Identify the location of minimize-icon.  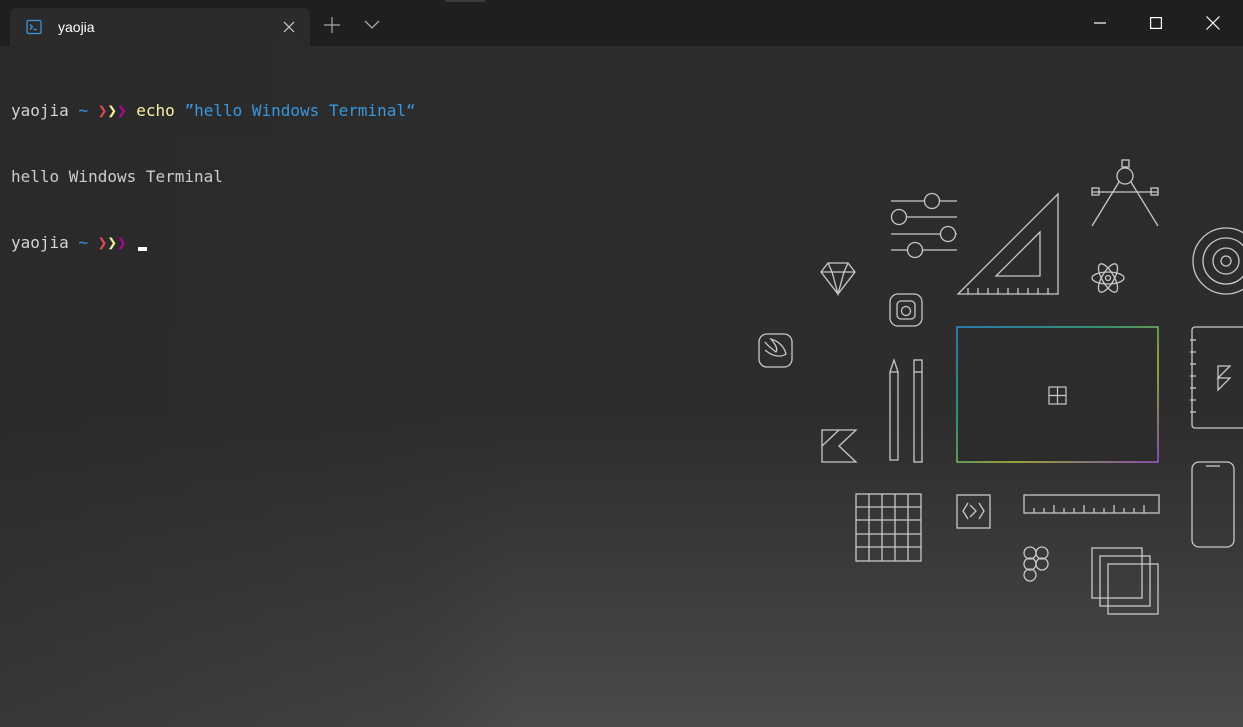
(1100, 23).